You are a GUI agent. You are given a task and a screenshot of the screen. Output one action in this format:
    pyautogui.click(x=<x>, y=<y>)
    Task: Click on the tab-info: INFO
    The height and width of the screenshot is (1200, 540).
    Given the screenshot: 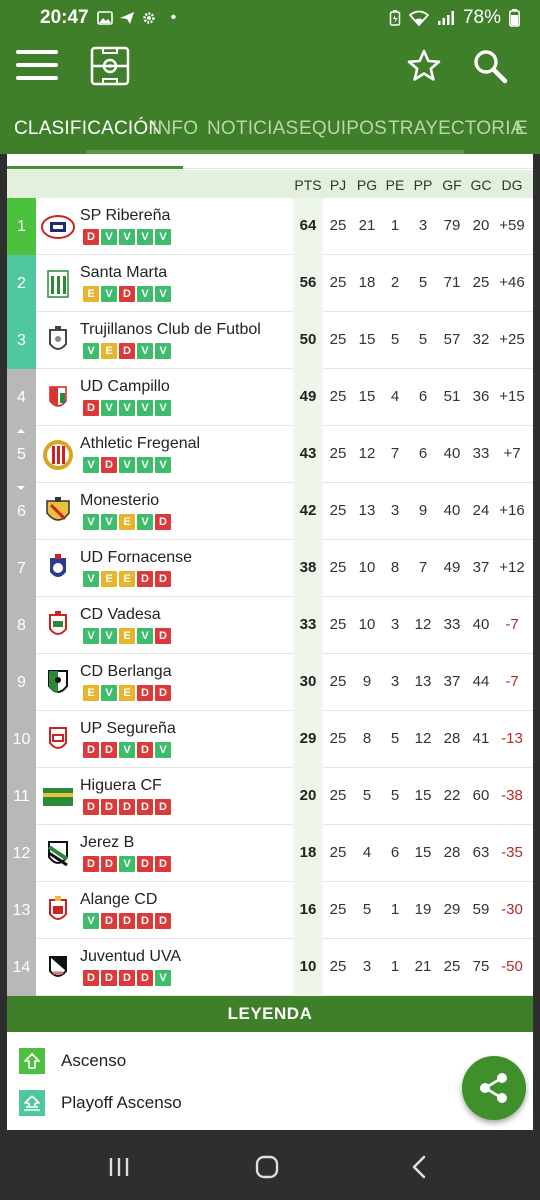 What is the action you would take?
    pyautogui.click(x=175, y=129)
    